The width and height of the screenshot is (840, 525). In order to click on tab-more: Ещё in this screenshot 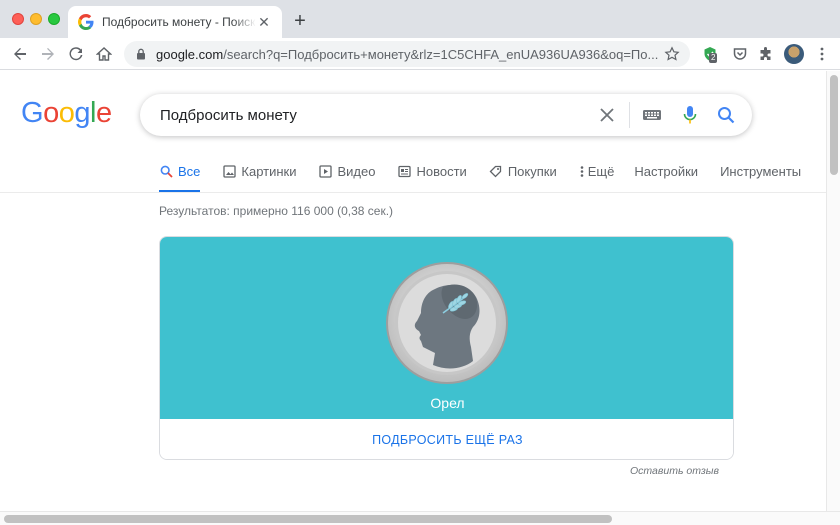, I will do `click(597, 176)`.